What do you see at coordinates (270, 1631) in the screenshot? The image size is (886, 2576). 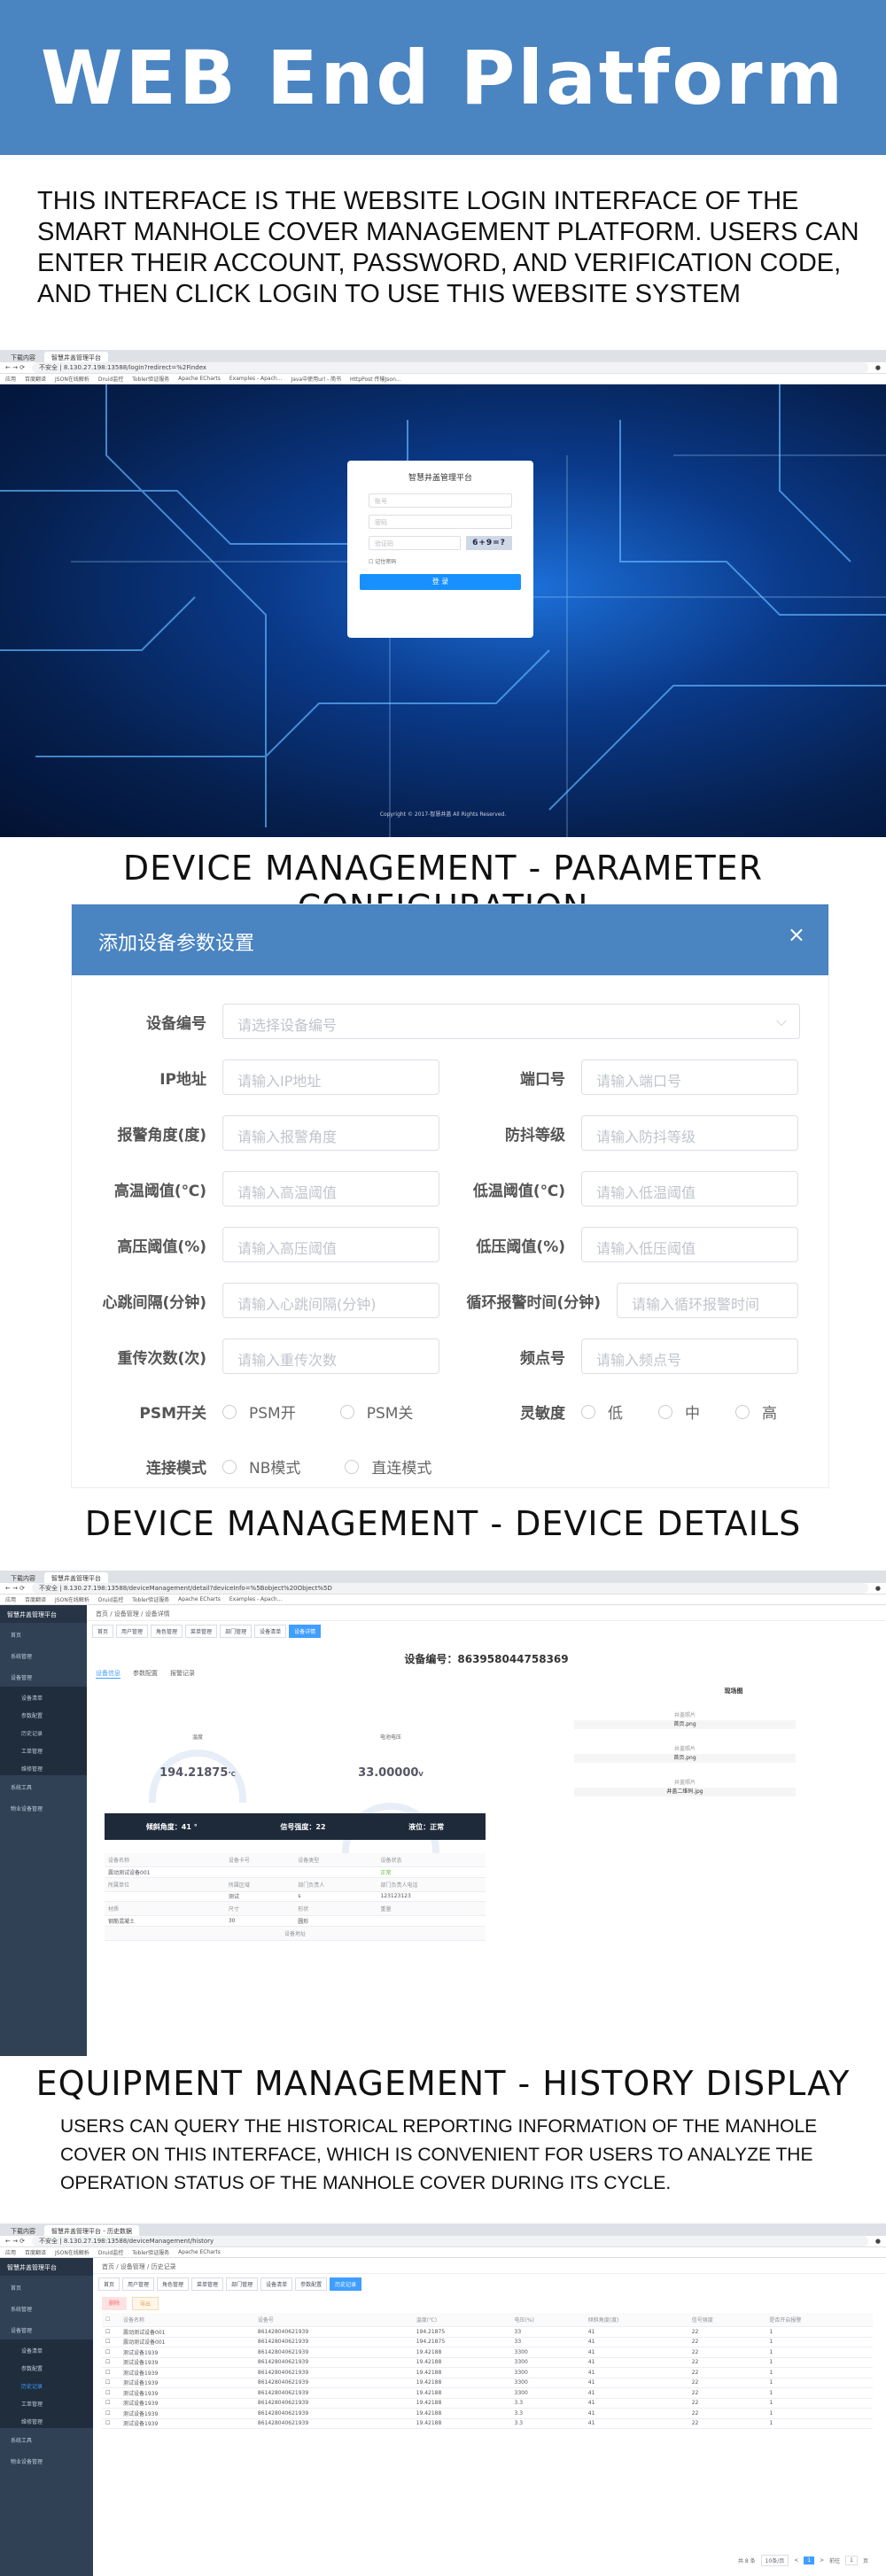 I see `tag: 设备清单` at bounding box center [270, 1631].